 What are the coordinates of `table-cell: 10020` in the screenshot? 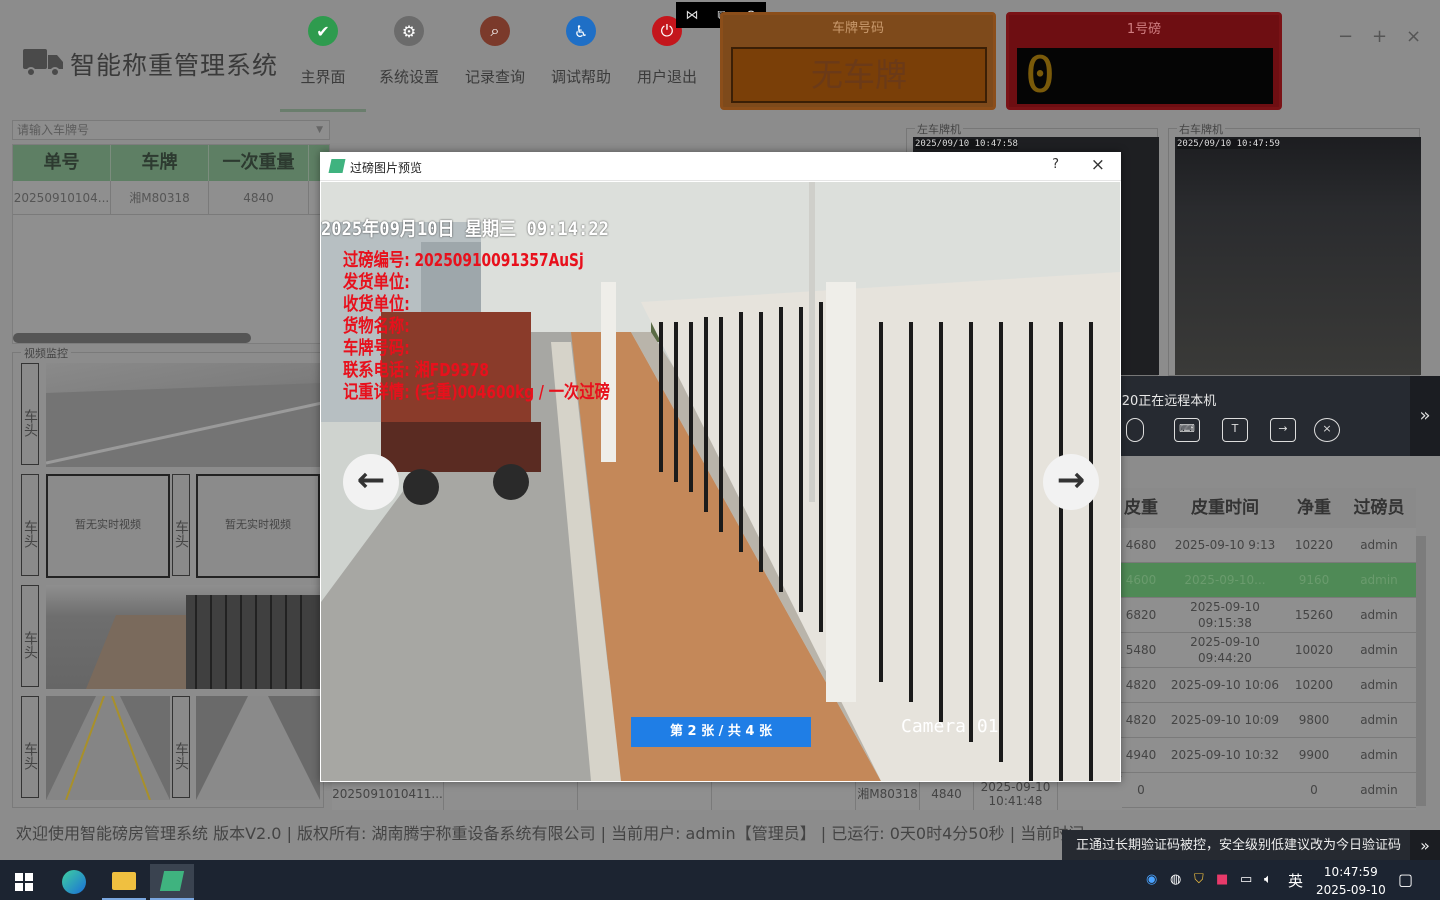 It's located at (1314, 650).